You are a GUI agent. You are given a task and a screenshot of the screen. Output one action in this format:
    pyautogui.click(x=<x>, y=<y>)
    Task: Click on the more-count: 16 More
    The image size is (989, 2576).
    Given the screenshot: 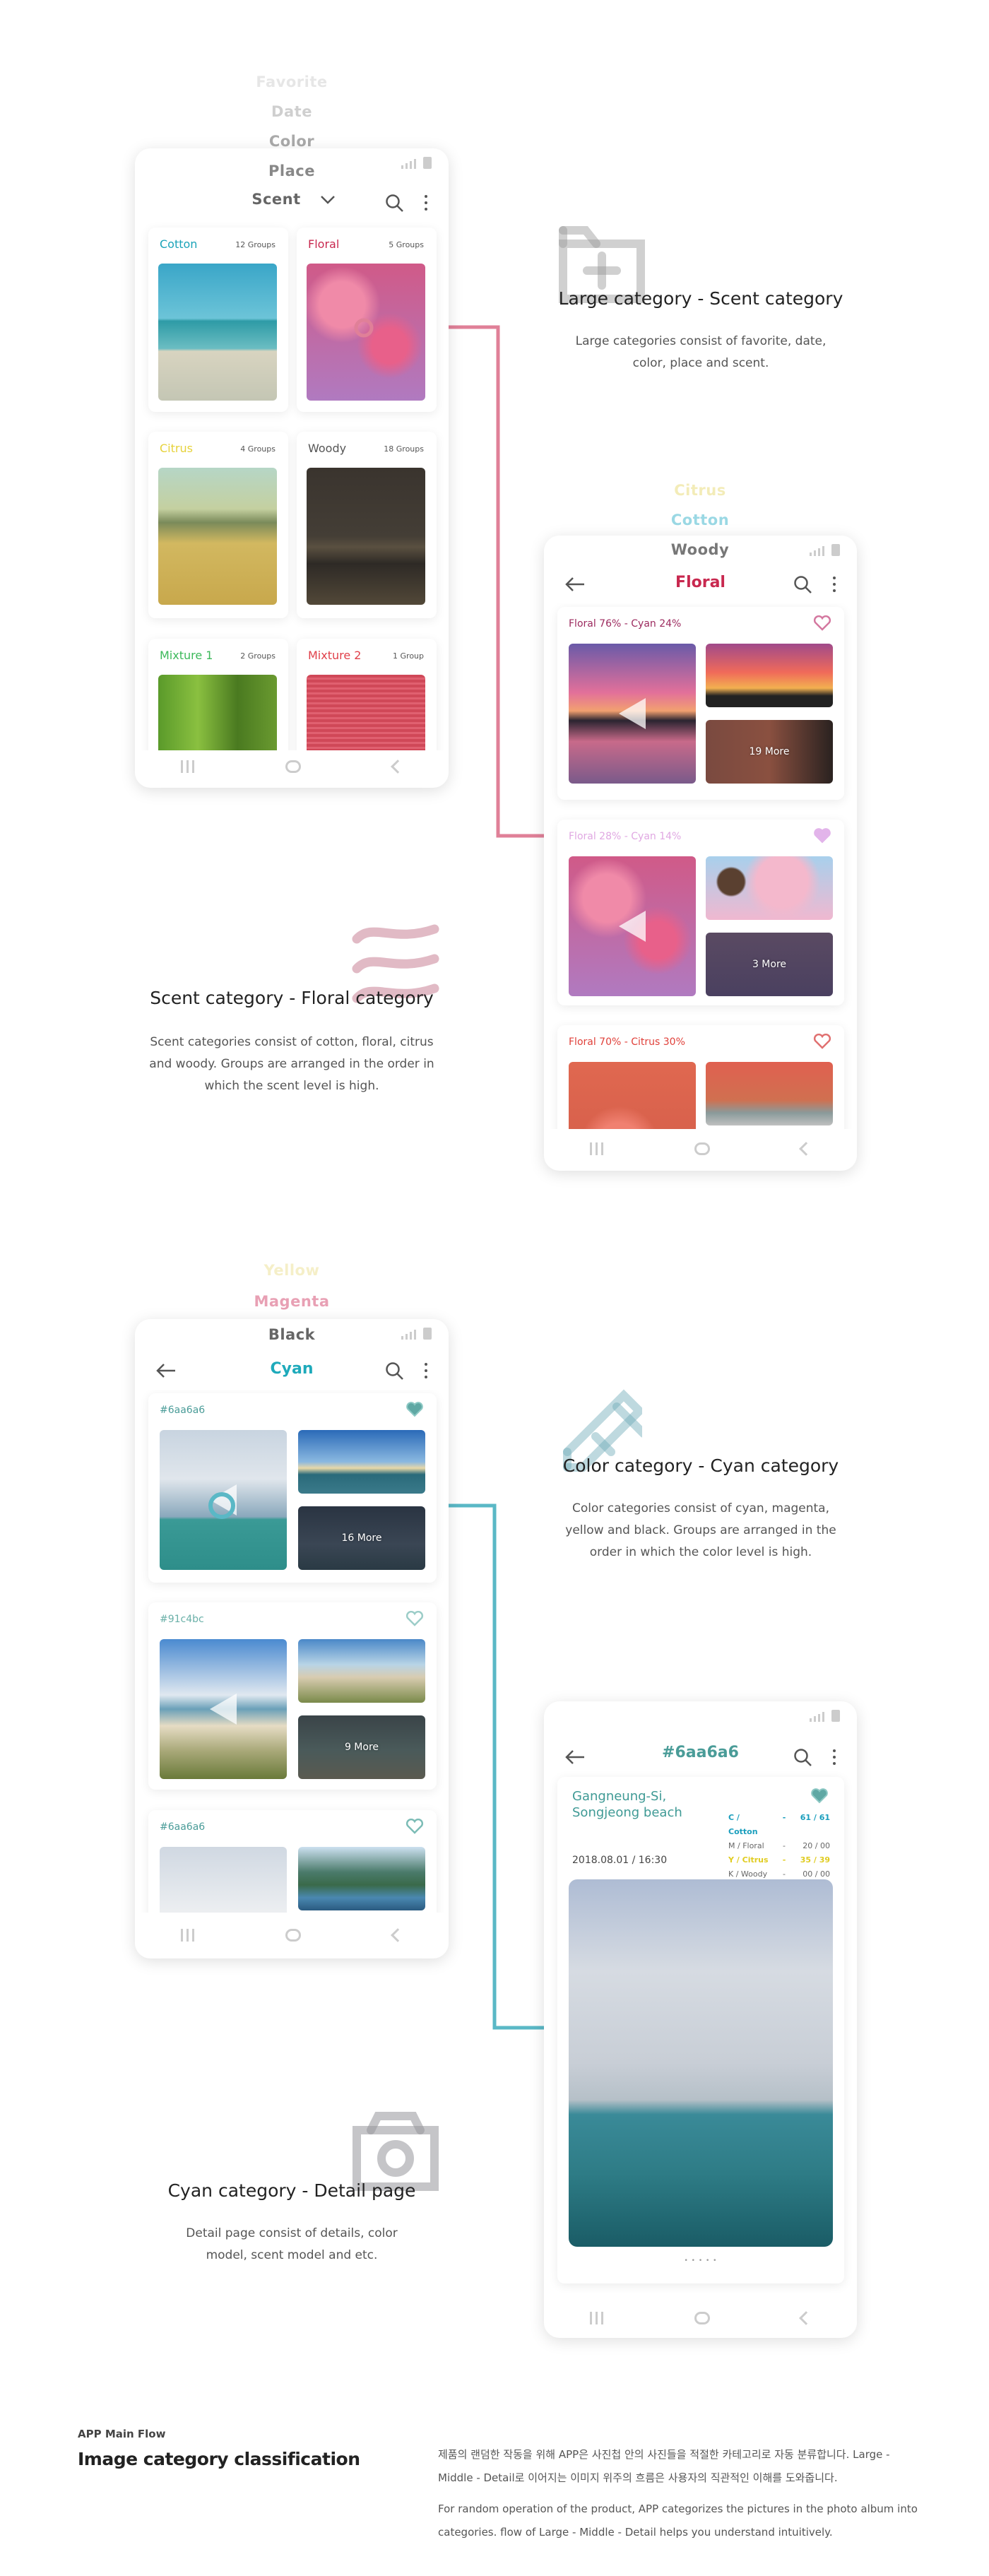 What is the action you would take?
    pyautogui.click(x=361, y=1538)
    